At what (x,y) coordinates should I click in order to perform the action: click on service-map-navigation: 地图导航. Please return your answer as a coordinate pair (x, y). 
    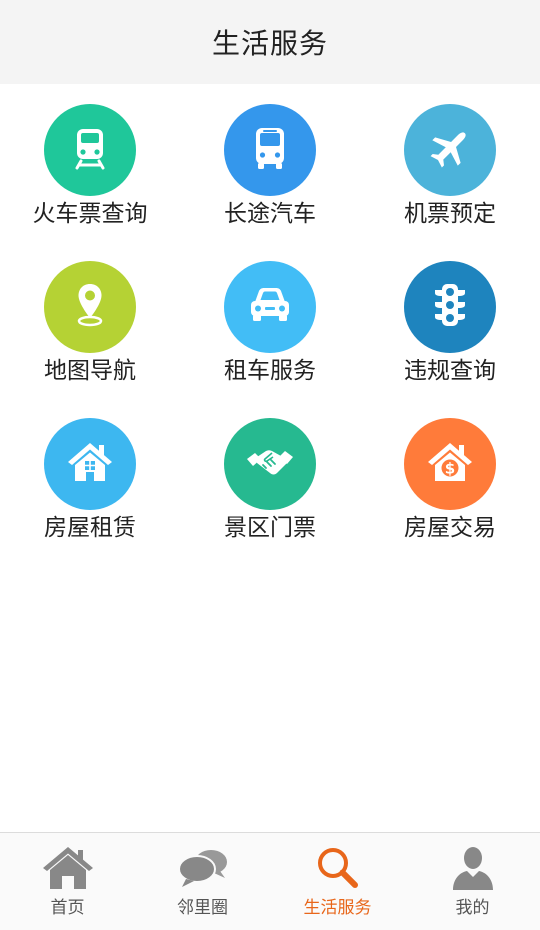
    Looking at the image, I should click on (90, 339).